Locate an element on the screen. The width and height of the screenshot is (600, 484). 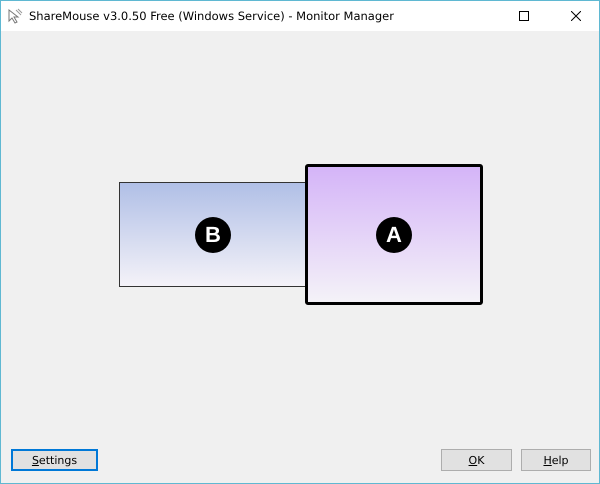
settings-button: Settings is located at coordinates (54, 460).